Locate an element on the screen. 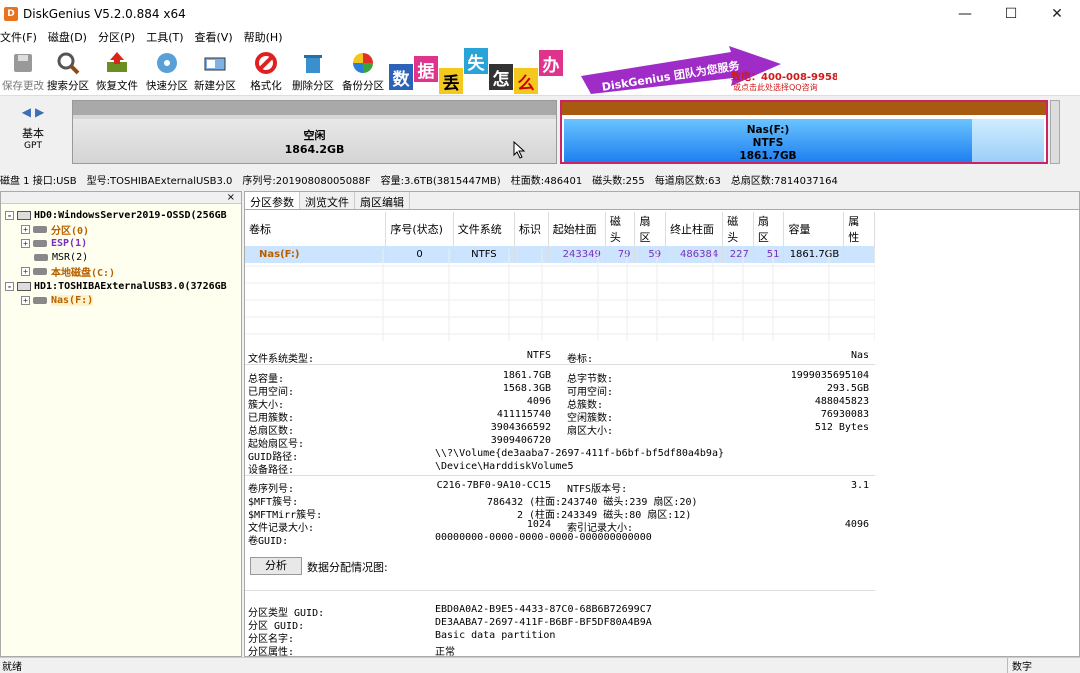 The image size is (1080, 673). sector-size-value: 512 Bytes is located at coordinates (841, 427).